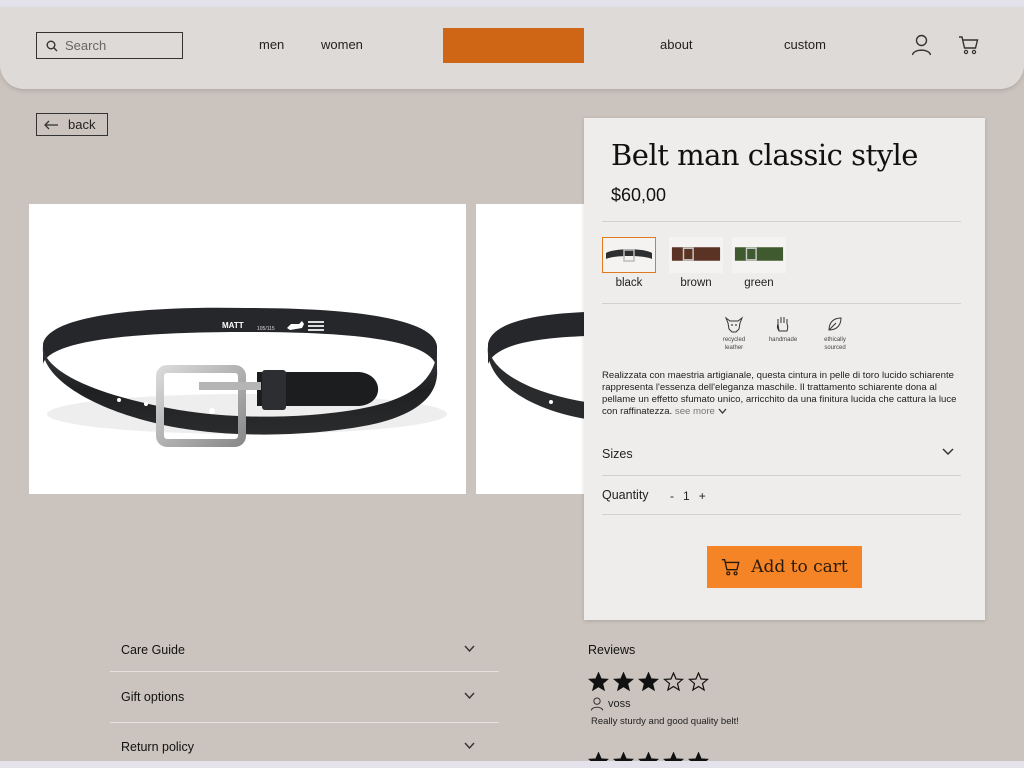 Image resolution: width=1024 pixels, height=768 pixels. What do you see at coordinates (86, 45) in the screenshot?
I see `search-placeholder: Search` at bounding box center [86, 45].